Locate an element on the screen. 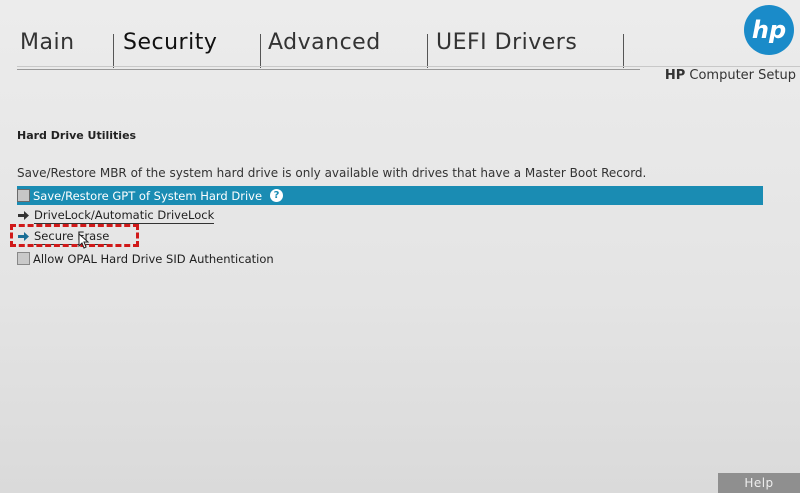  menu-item-allow-opal: Allow OPAL Hard Drive SID Authentication is located at coordinates (145, 258).